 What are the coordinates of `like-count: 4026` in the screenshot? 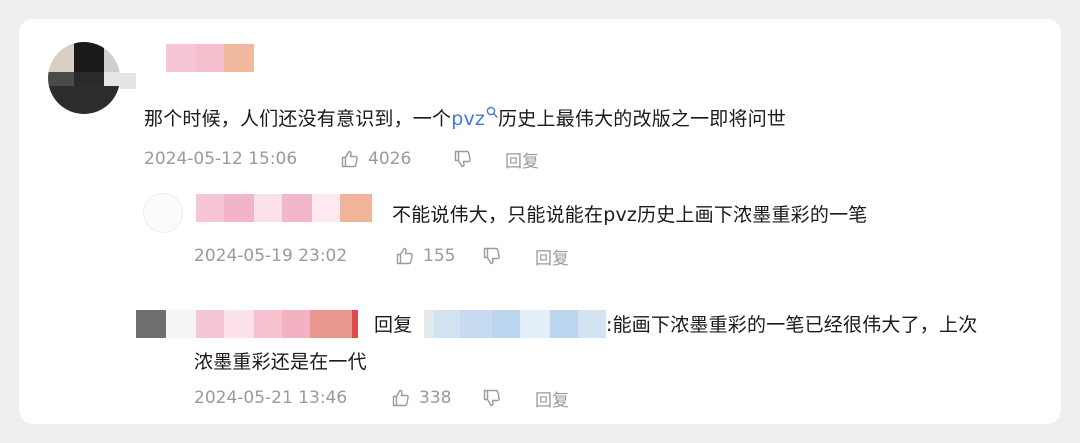 It's located at (390, 159).